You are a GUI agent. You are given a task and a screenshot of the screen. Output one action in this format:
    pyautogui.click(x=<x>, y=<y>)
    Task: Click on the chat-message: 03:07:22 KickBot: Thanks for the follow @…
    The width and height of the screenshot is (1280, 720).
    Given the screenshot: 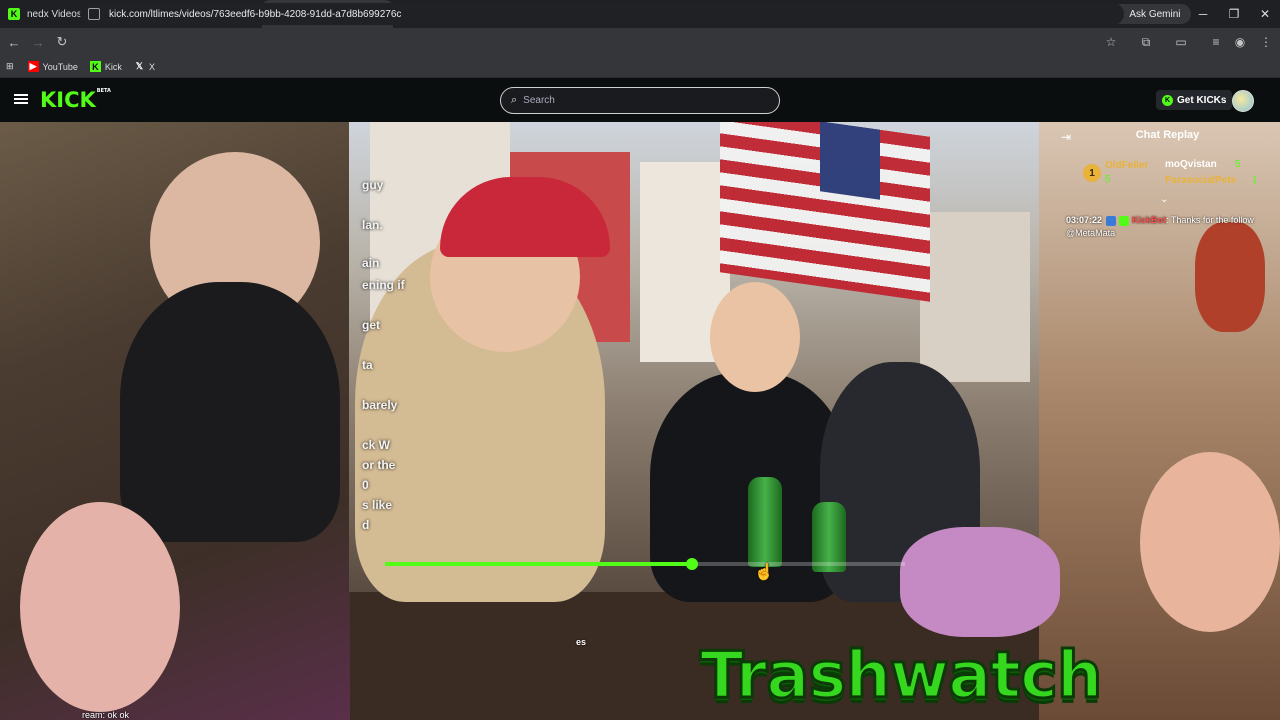 What is the action you would take?
    pyautogui.click(x=1171, y=227)
    